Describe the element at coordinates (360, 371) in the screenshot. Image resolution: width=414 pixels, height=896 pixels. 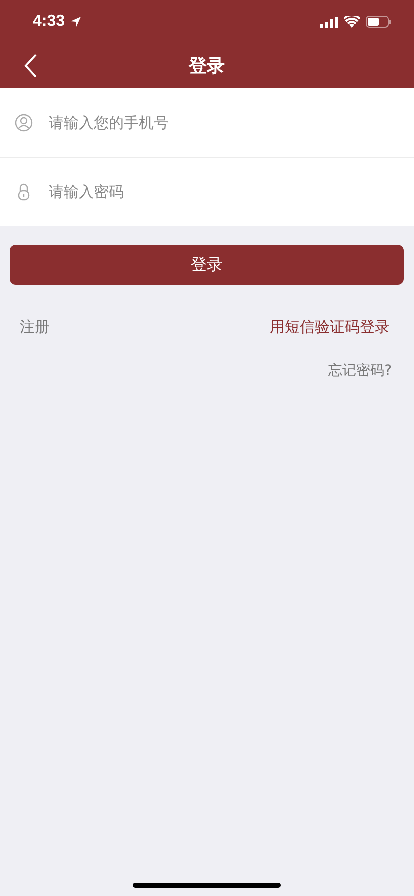
I see `forgot-password-link: 忘记密码?` at that location.